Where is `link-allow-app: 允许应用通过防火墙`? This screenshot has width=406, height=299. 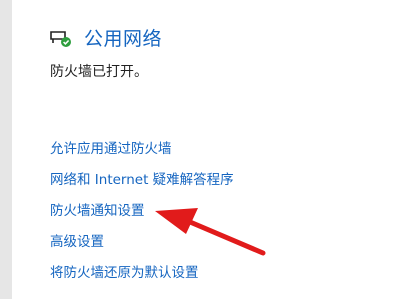 link-allow-app: 允许应用通过防火墙 is located at coordinates (142, 154).